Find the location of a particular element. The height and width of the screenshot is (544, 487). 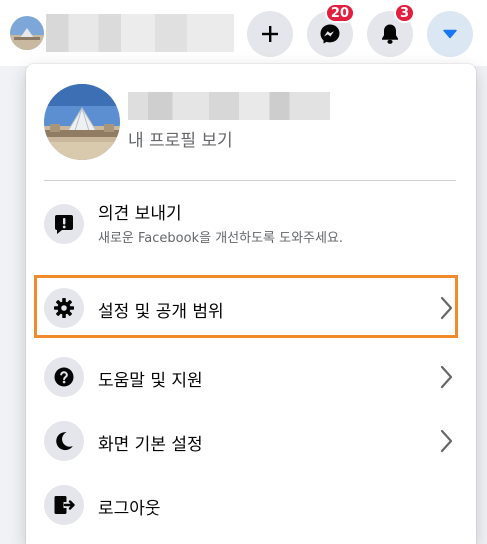

profile-avatar-large is located at coordinates (82, 122).